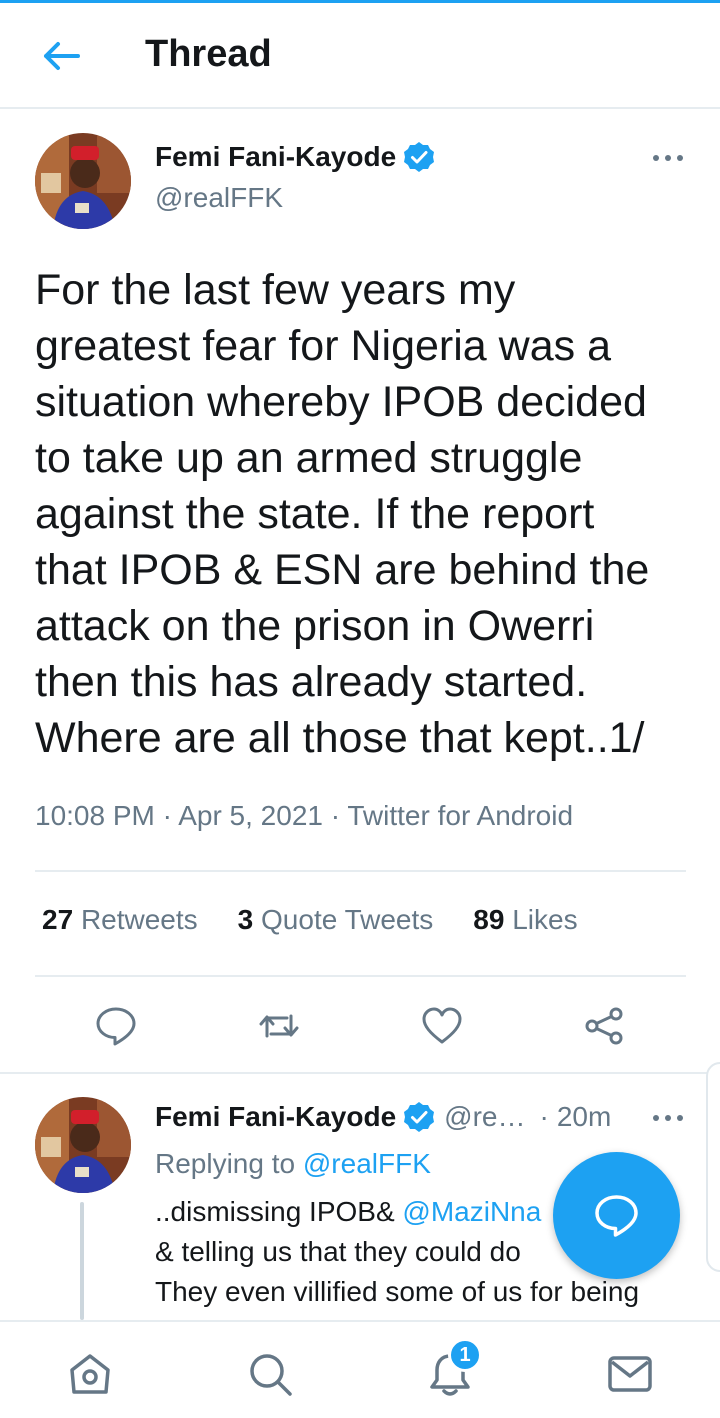 This screenshot has height=1418, width=720. I want to click on tweet-text-line: situation whereby IPOB decided, so click(341, 402).